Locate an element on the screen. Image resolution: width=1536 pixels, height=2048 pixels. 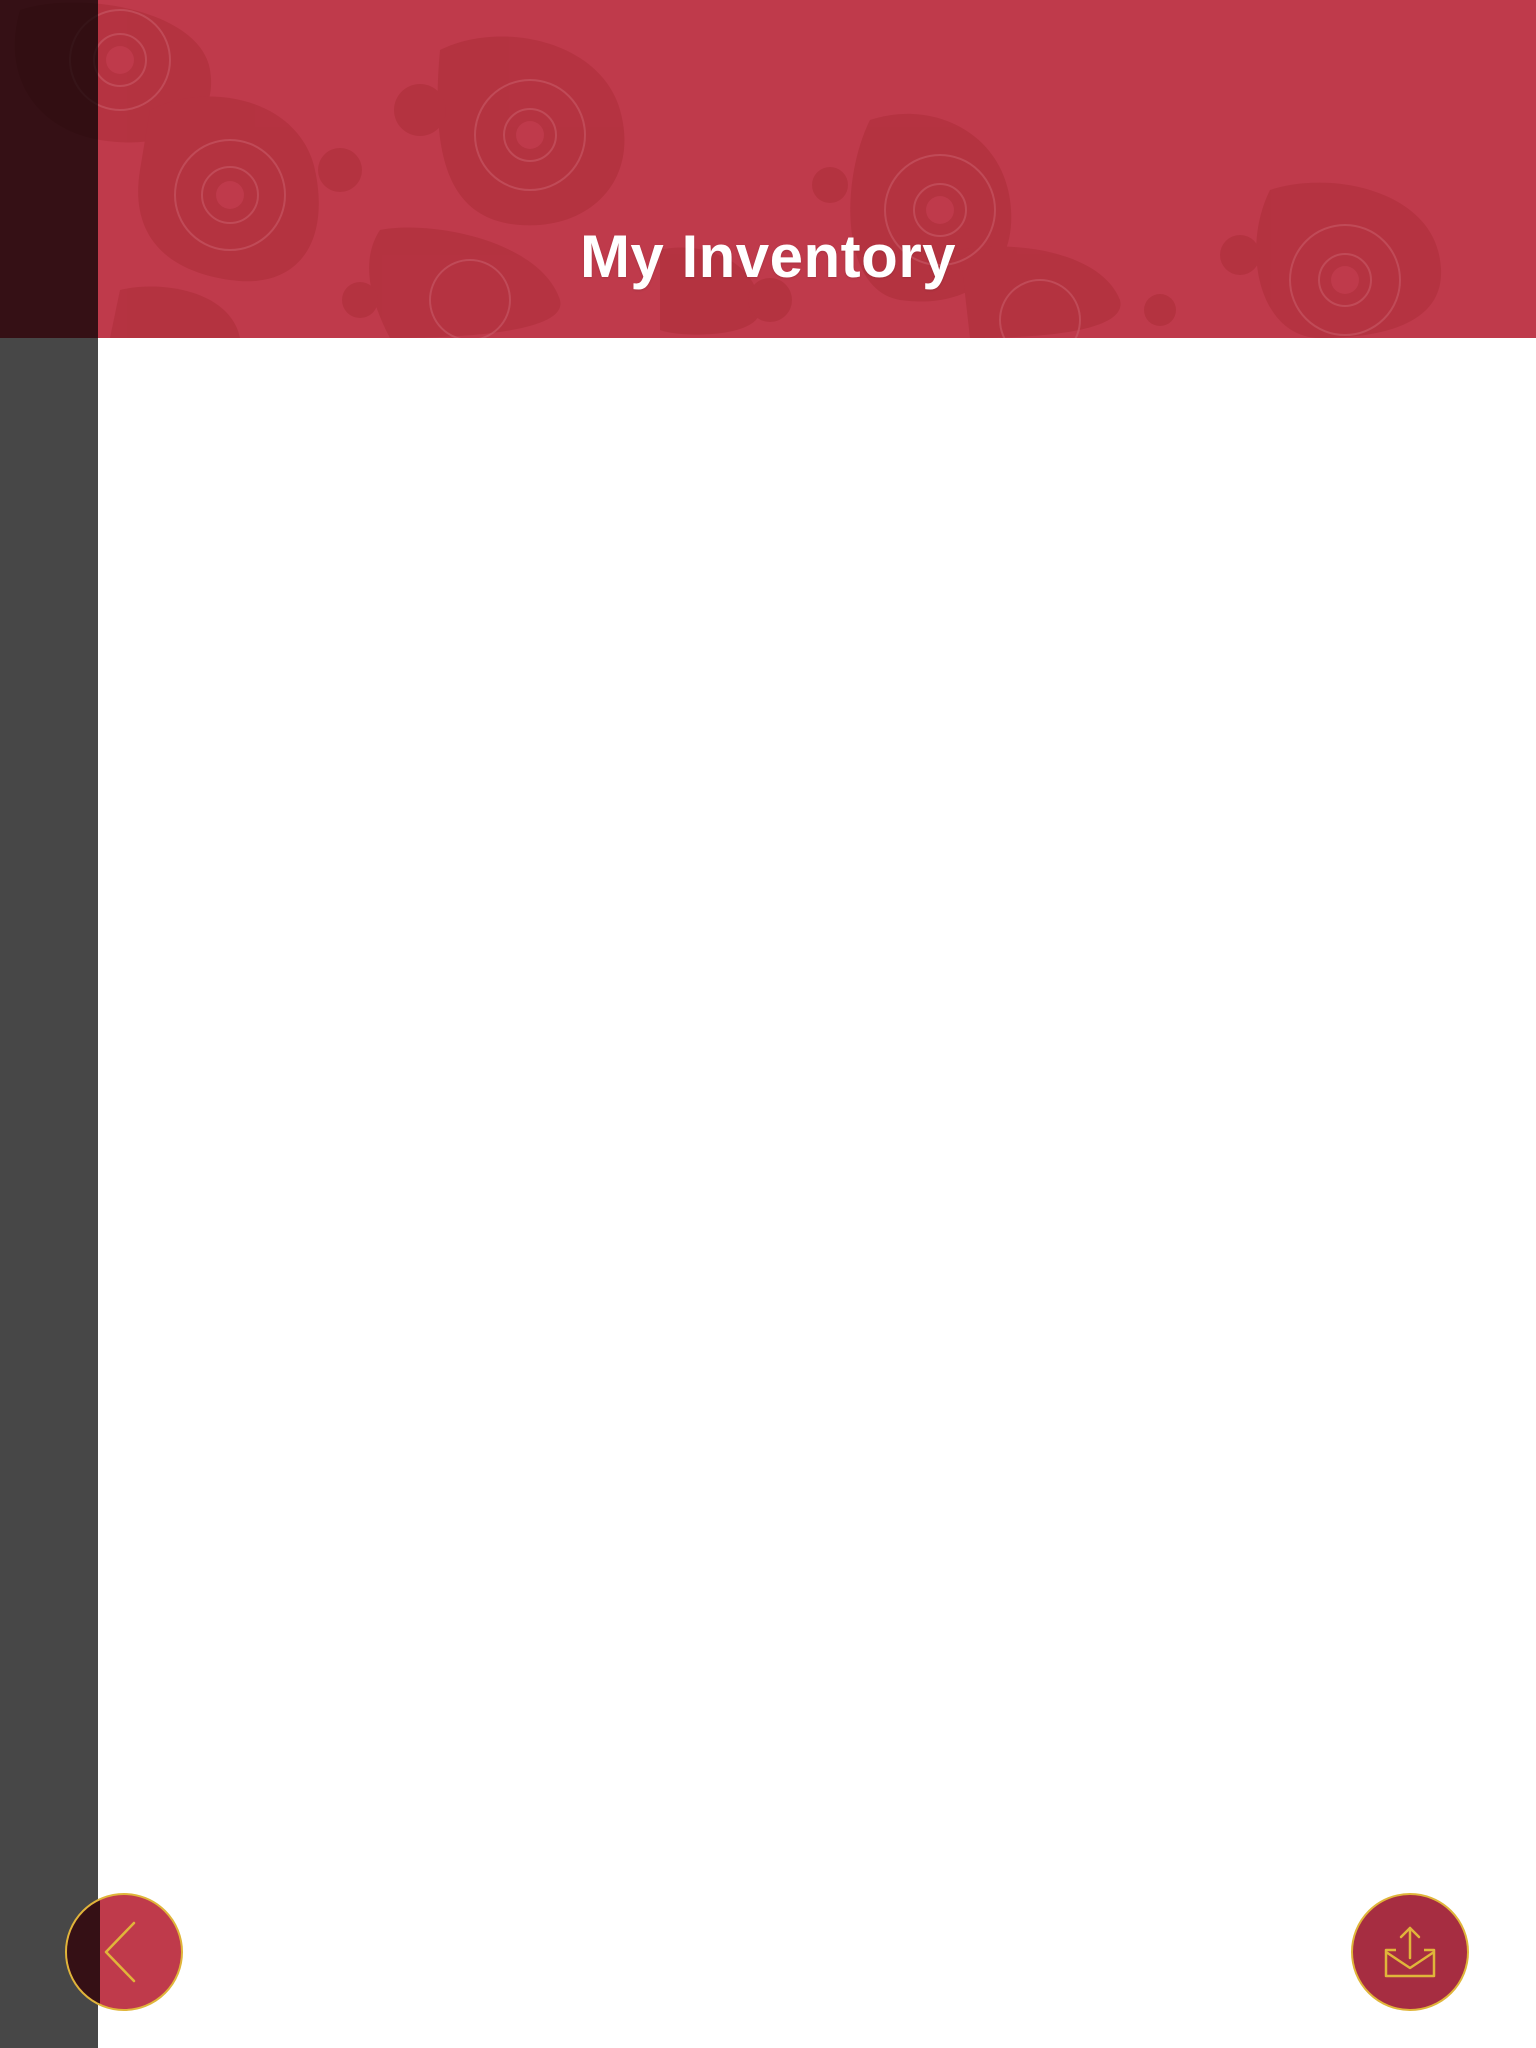
share-mail-icon is located at coordinates (1410, 1952).